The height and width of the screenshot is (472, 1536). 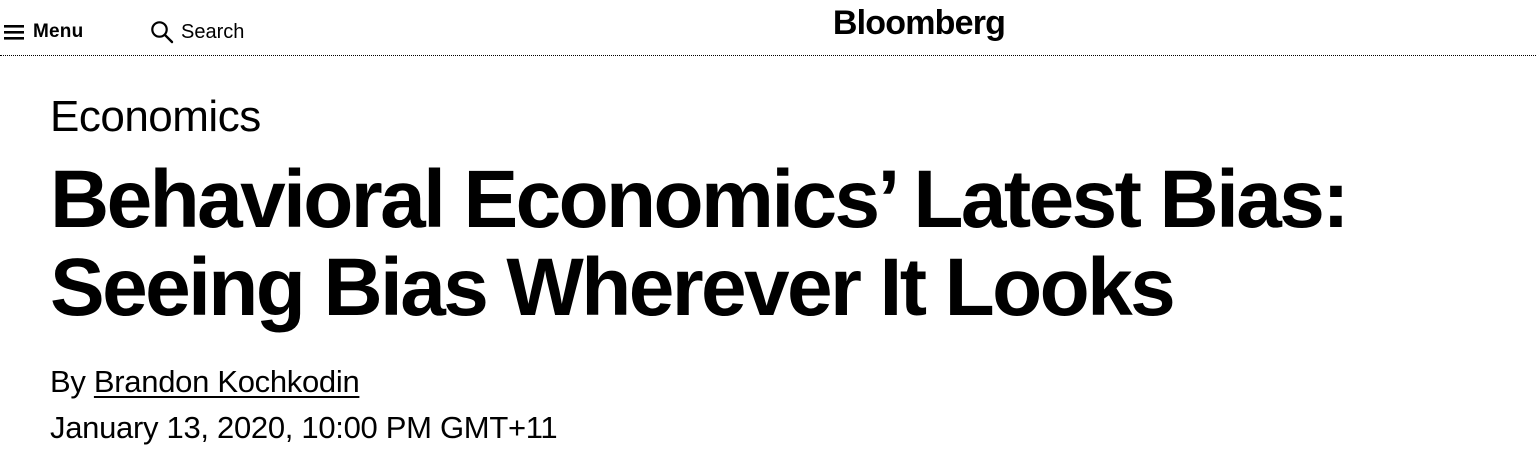 I want to click on byline-prefix: By, so click(x=68, y=381).